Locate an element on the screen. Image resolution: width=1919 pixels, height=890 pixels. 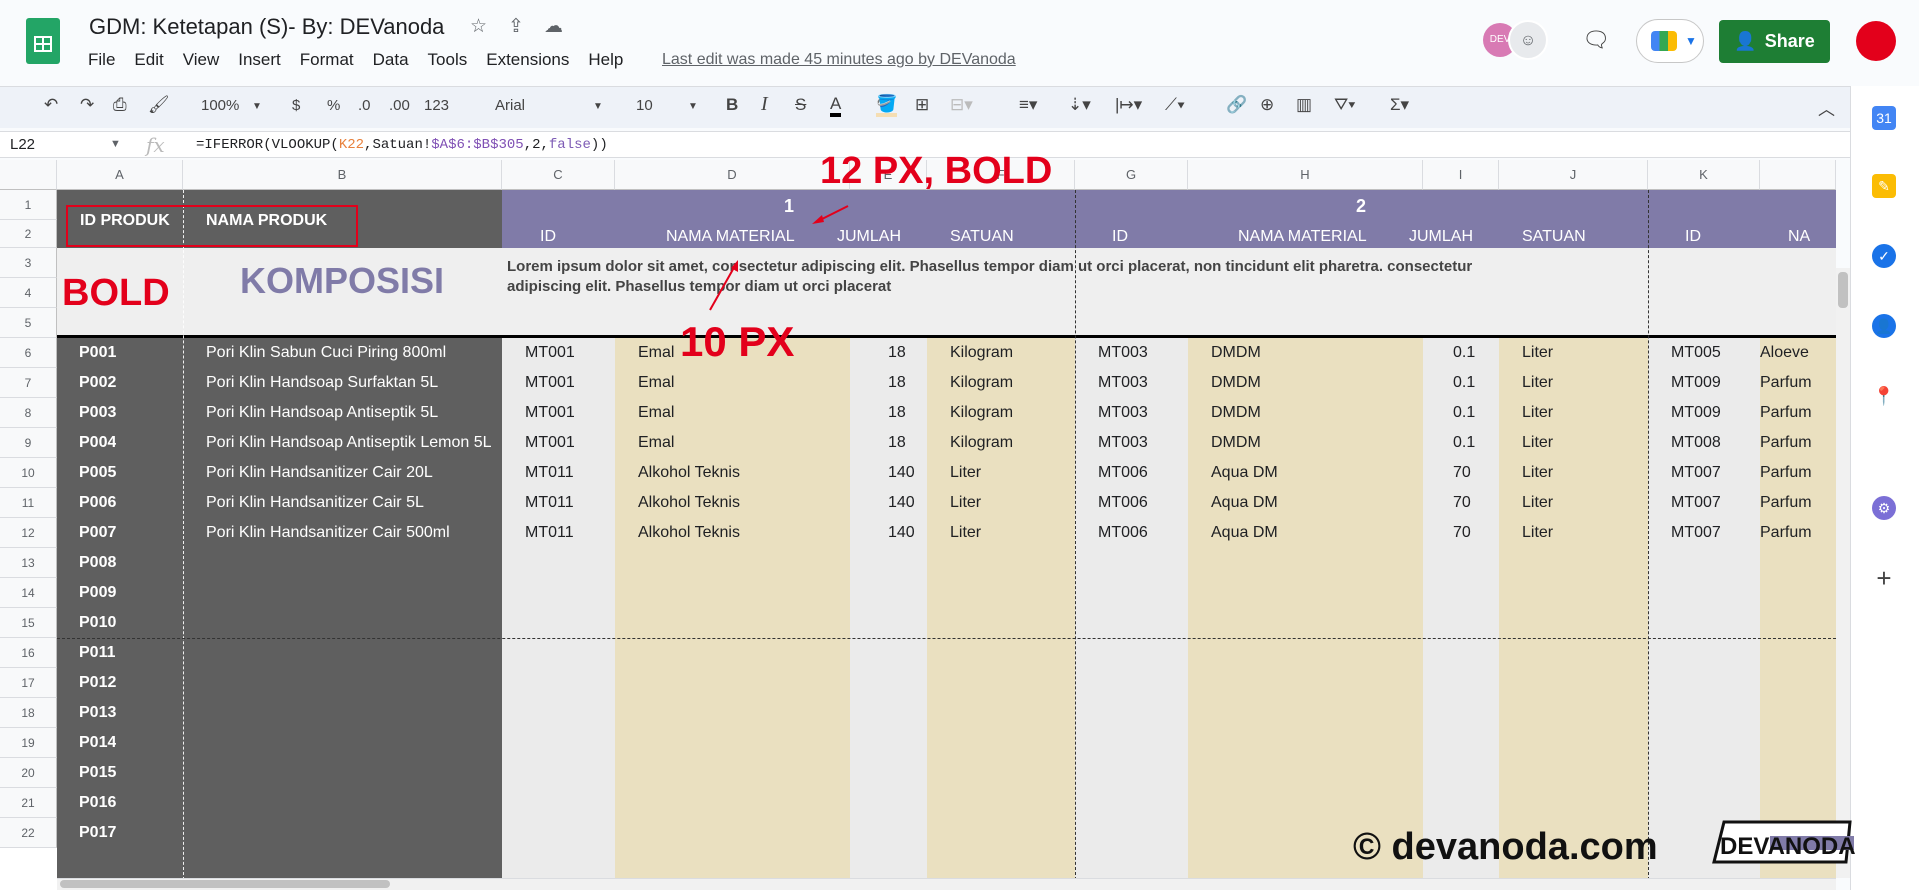
share-button: 👤 Share is located at coordinates (1774, 41).